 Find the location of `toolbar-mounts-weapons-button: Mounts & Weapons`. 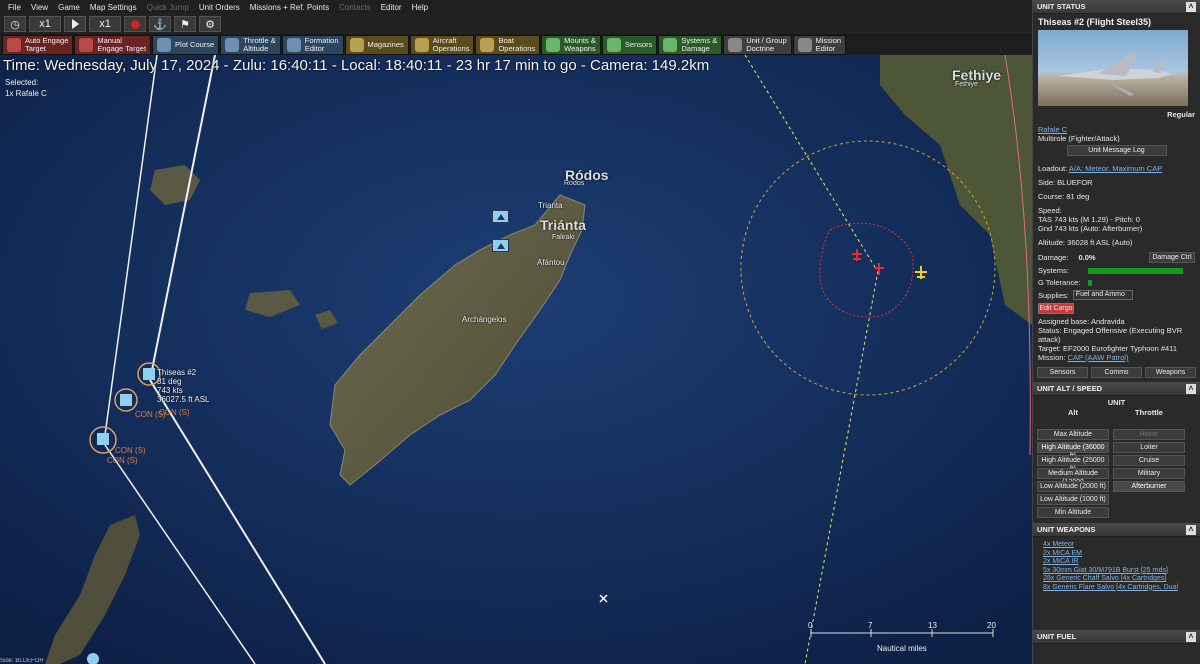

toolbar-mounts-weapons-button: Mounts & Weapons is located at coordinates (571, 45).